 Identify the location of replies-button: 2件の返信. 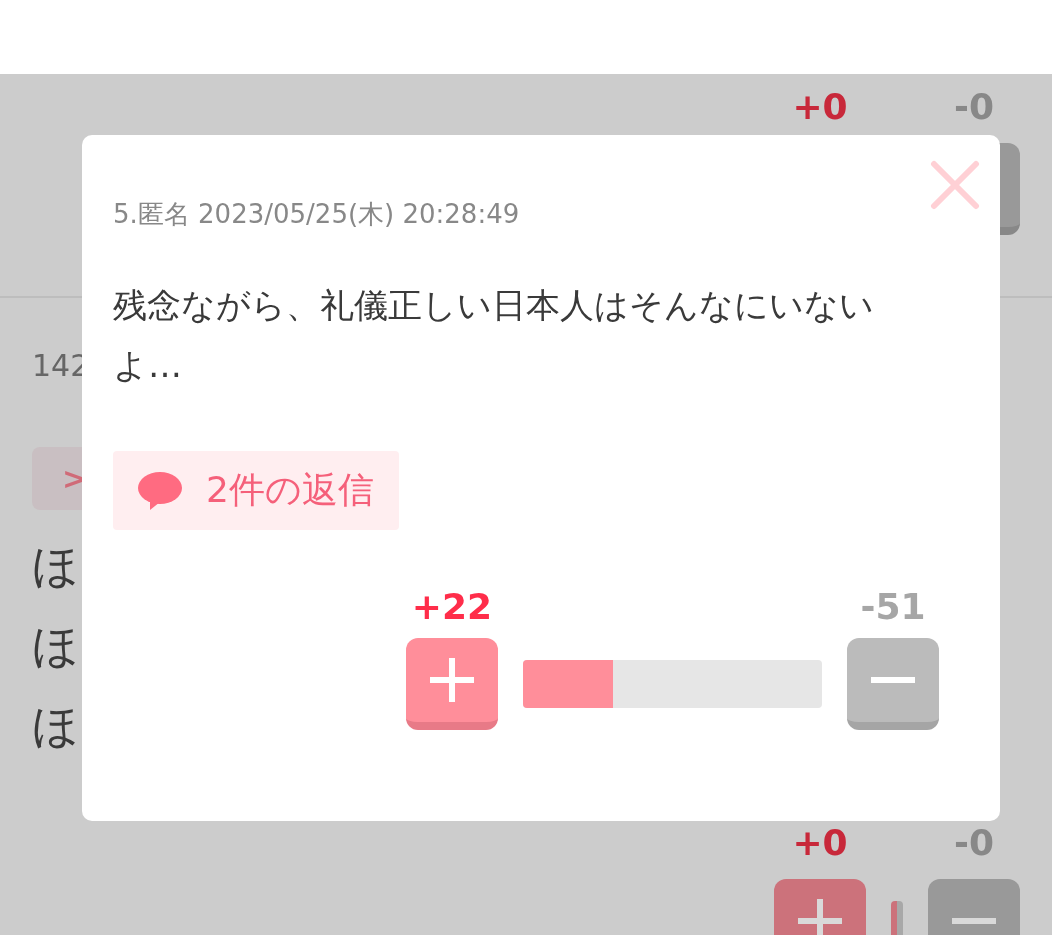
(256, 490).